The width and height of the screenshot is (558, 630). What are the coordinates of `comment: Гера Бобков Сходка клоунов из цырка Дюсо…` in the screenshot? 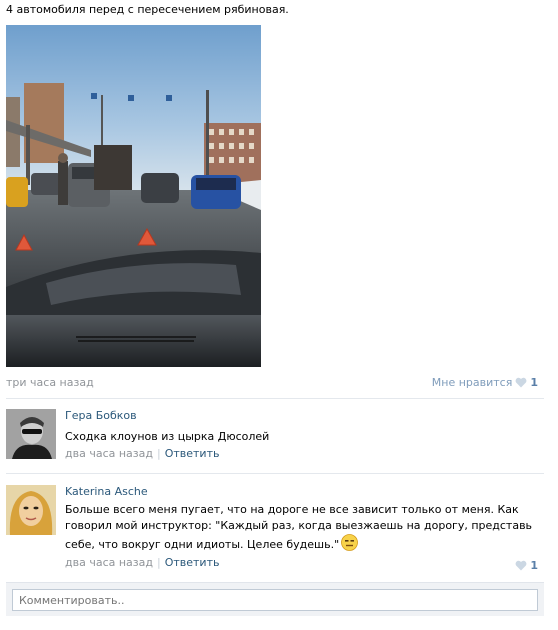 It's located at (275, 436).